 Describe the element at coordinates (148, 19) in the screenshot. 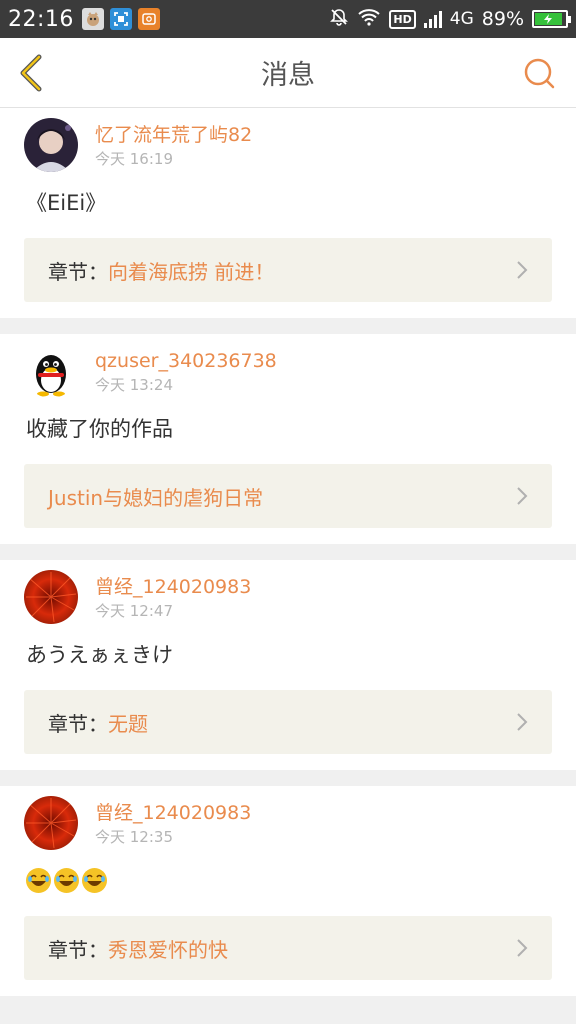

I see `app-alert-icon` at that location.